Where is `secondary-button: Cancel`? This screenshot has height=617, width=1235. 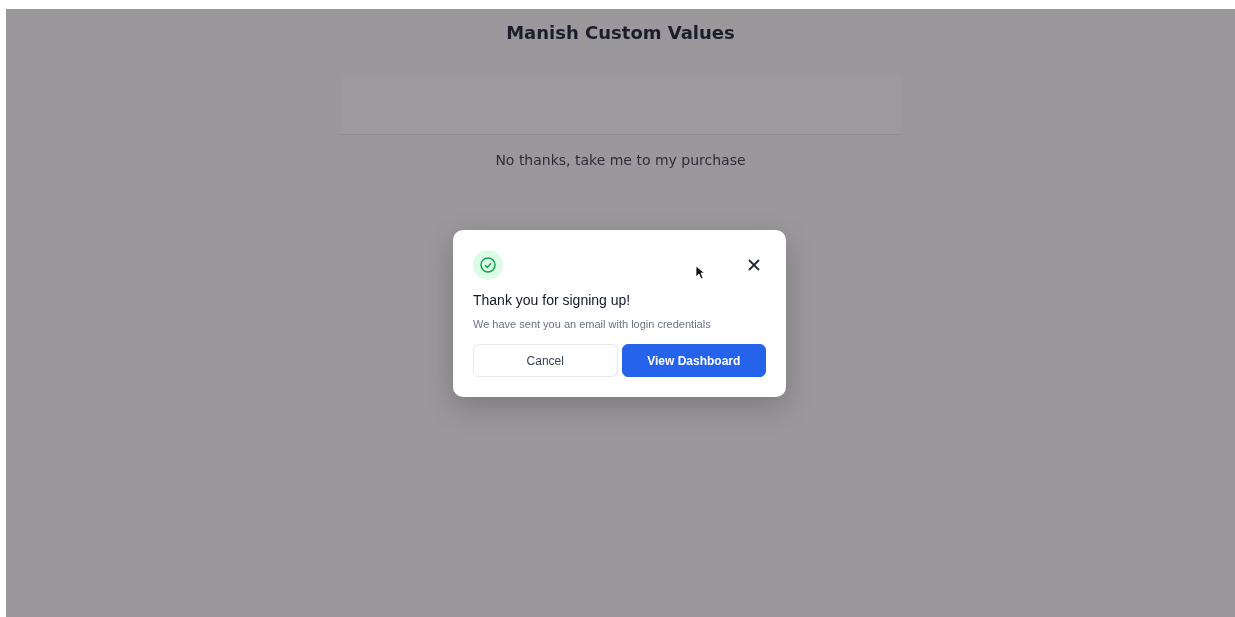 secondary-button: Cancel is located at coordinates (545, 360).